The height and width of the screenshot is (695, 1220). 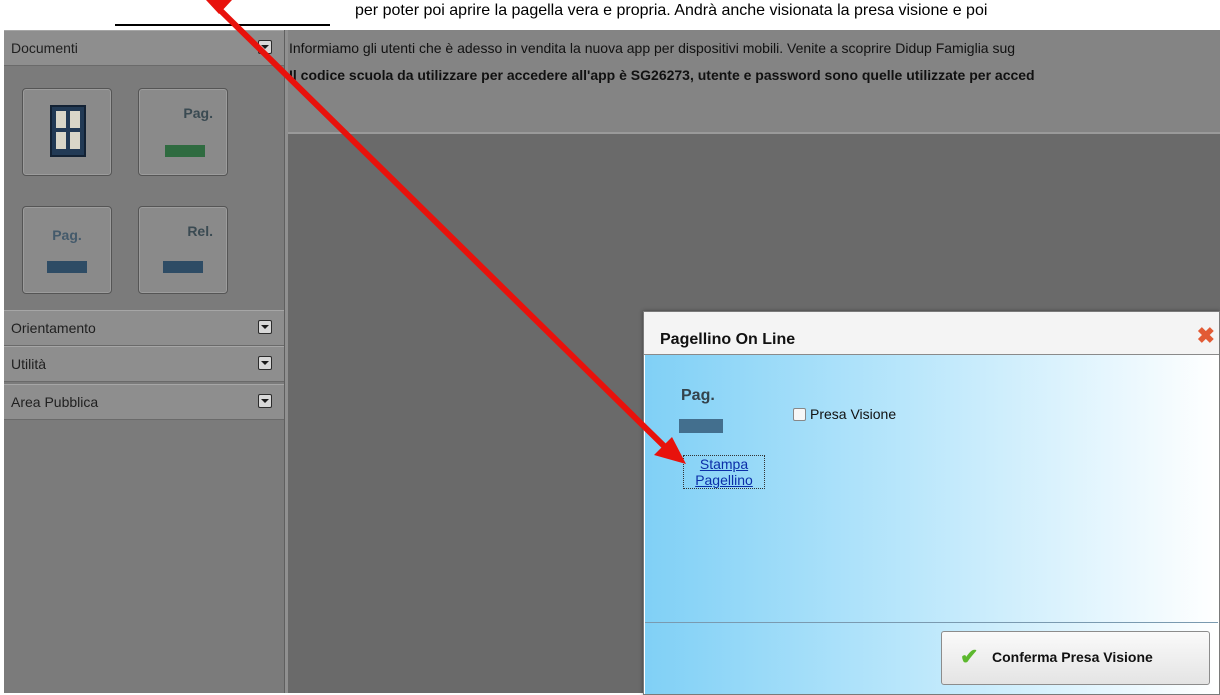 What do you see at coordinates (931, 622) in the screenshot?
I see `footer-divider` at bounding box center [931, 622].